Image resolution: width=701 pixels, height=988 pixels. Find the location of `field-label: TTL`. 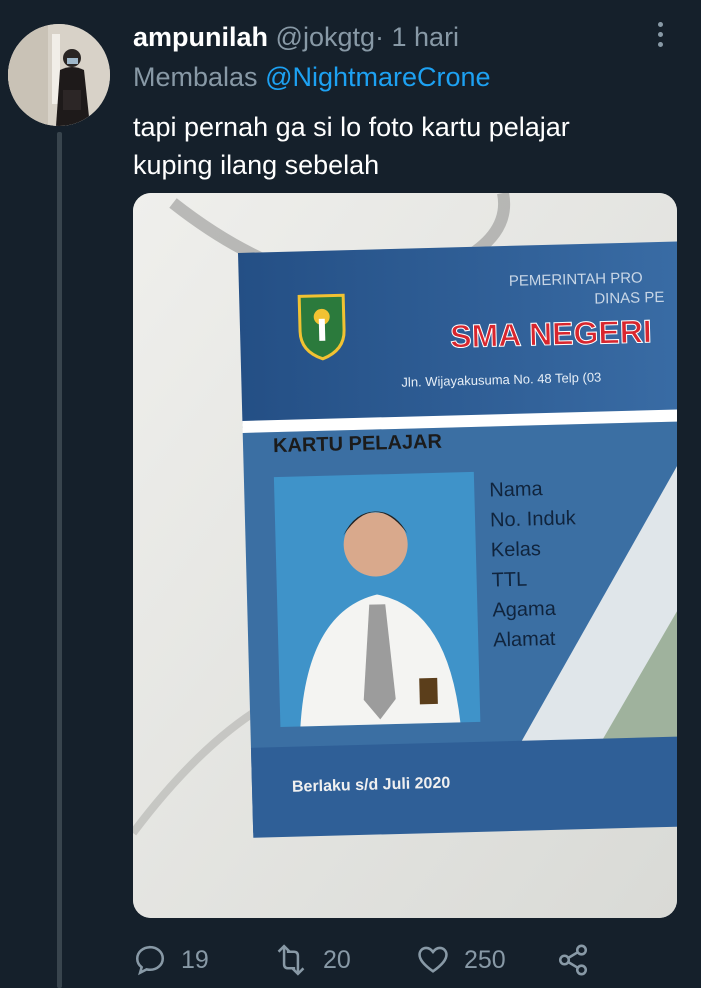

field-label: TTL is located at coordinates (509, 580).